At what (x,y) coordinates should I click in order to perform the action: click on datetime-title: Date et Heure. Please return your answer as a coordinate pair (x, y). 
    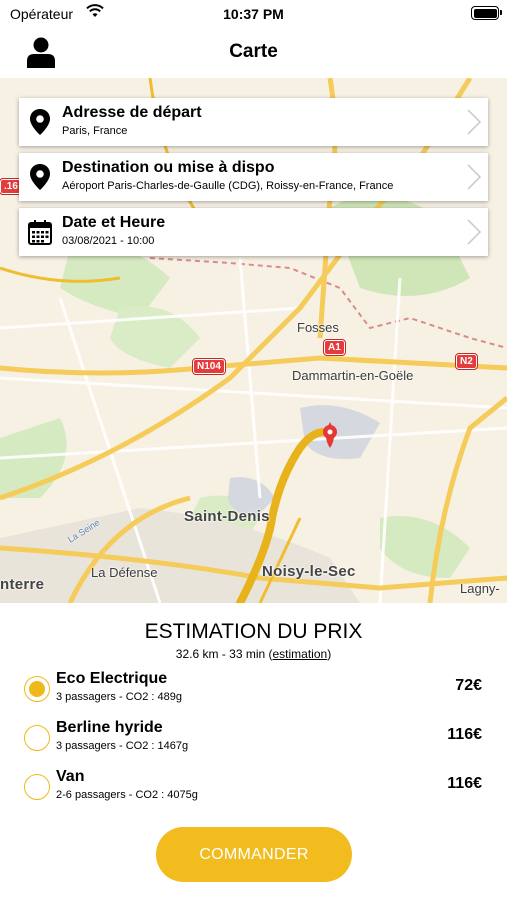
    Looking at the image, I should click on (114, 222).